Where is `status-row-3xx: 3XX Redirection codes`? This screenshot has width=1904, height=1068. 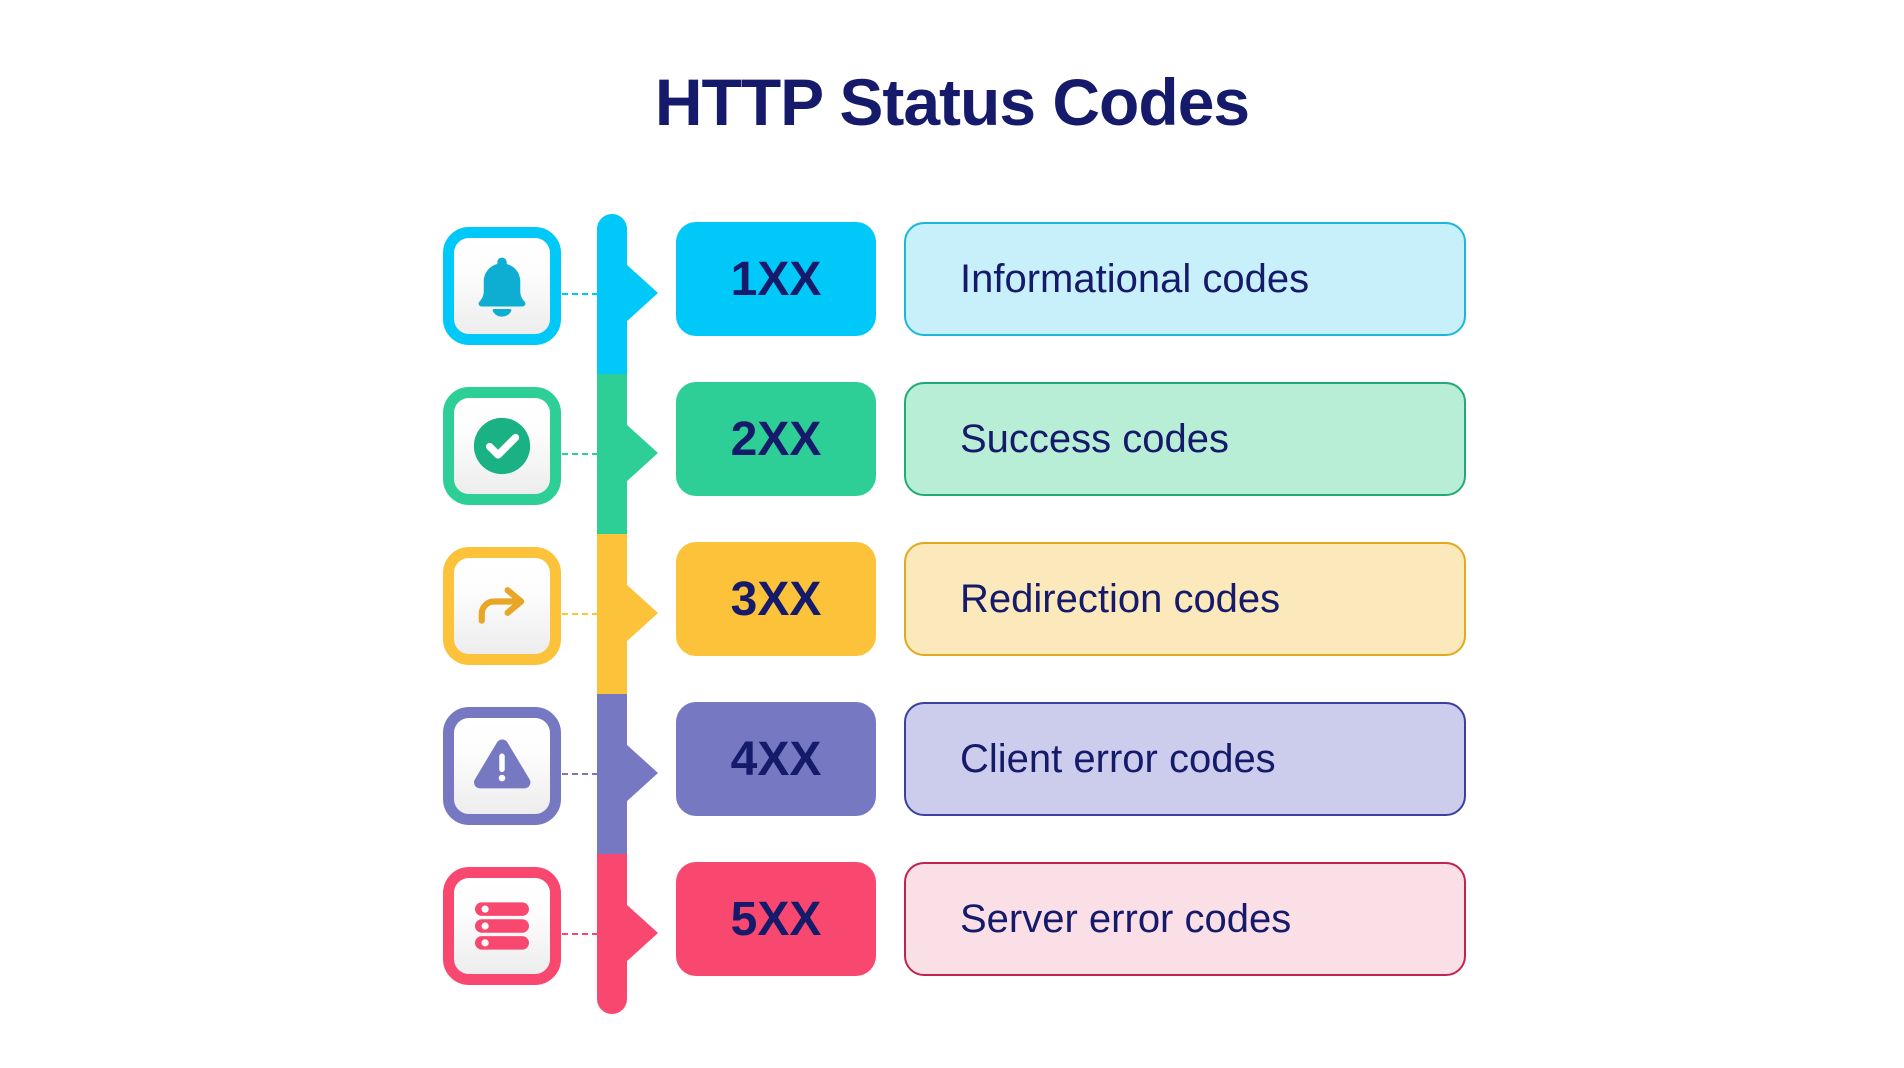
status-row-3xx: 3XX Redirection codes is located at coordinates (952, 614).